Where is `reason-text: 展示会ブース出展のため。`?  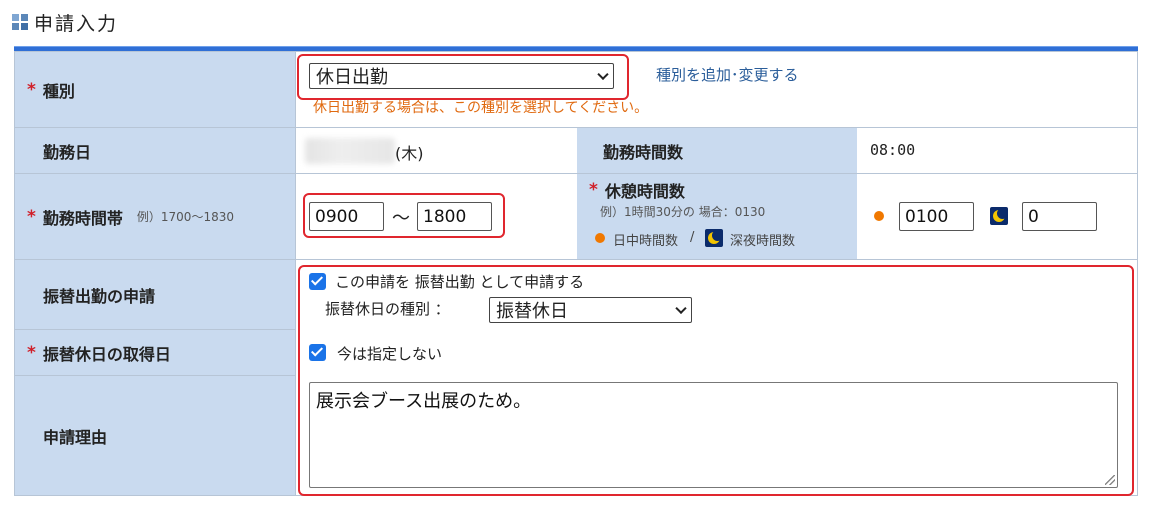 reason-text: 展示会ブース出展のため。 is located at coordinates (424, 401).